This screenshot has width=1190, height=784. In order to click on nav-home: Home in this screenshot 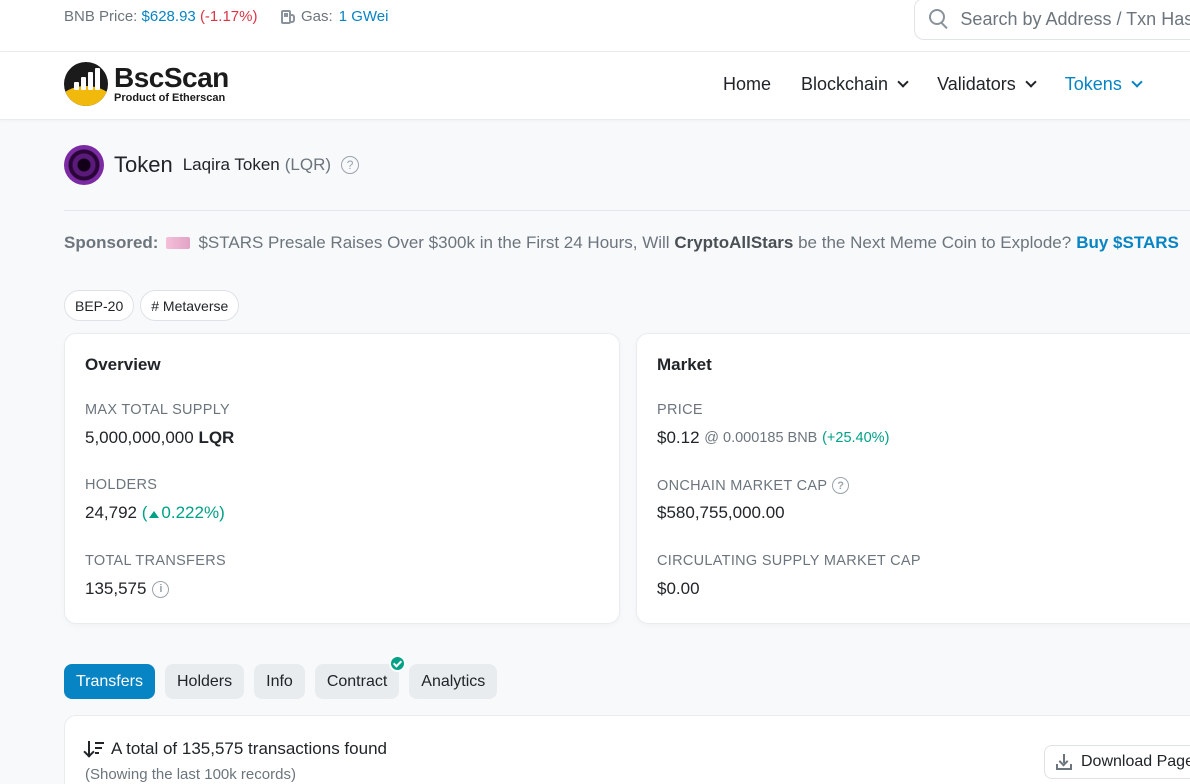, I will do `click(747, 84)`.